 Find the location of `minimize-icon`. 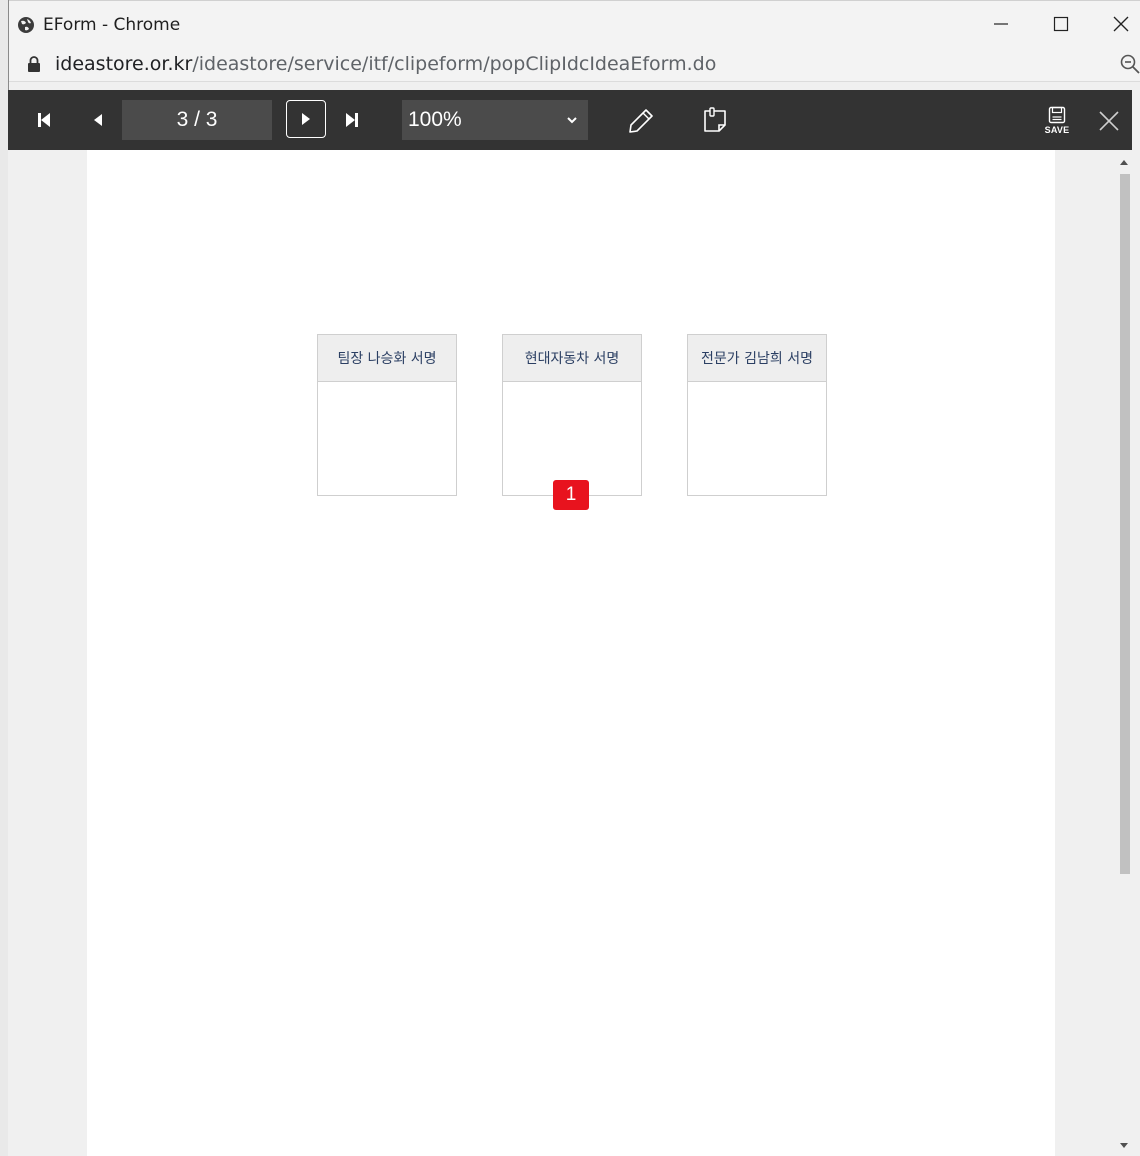

minimize-icon is located at coordinates (1001, 24).